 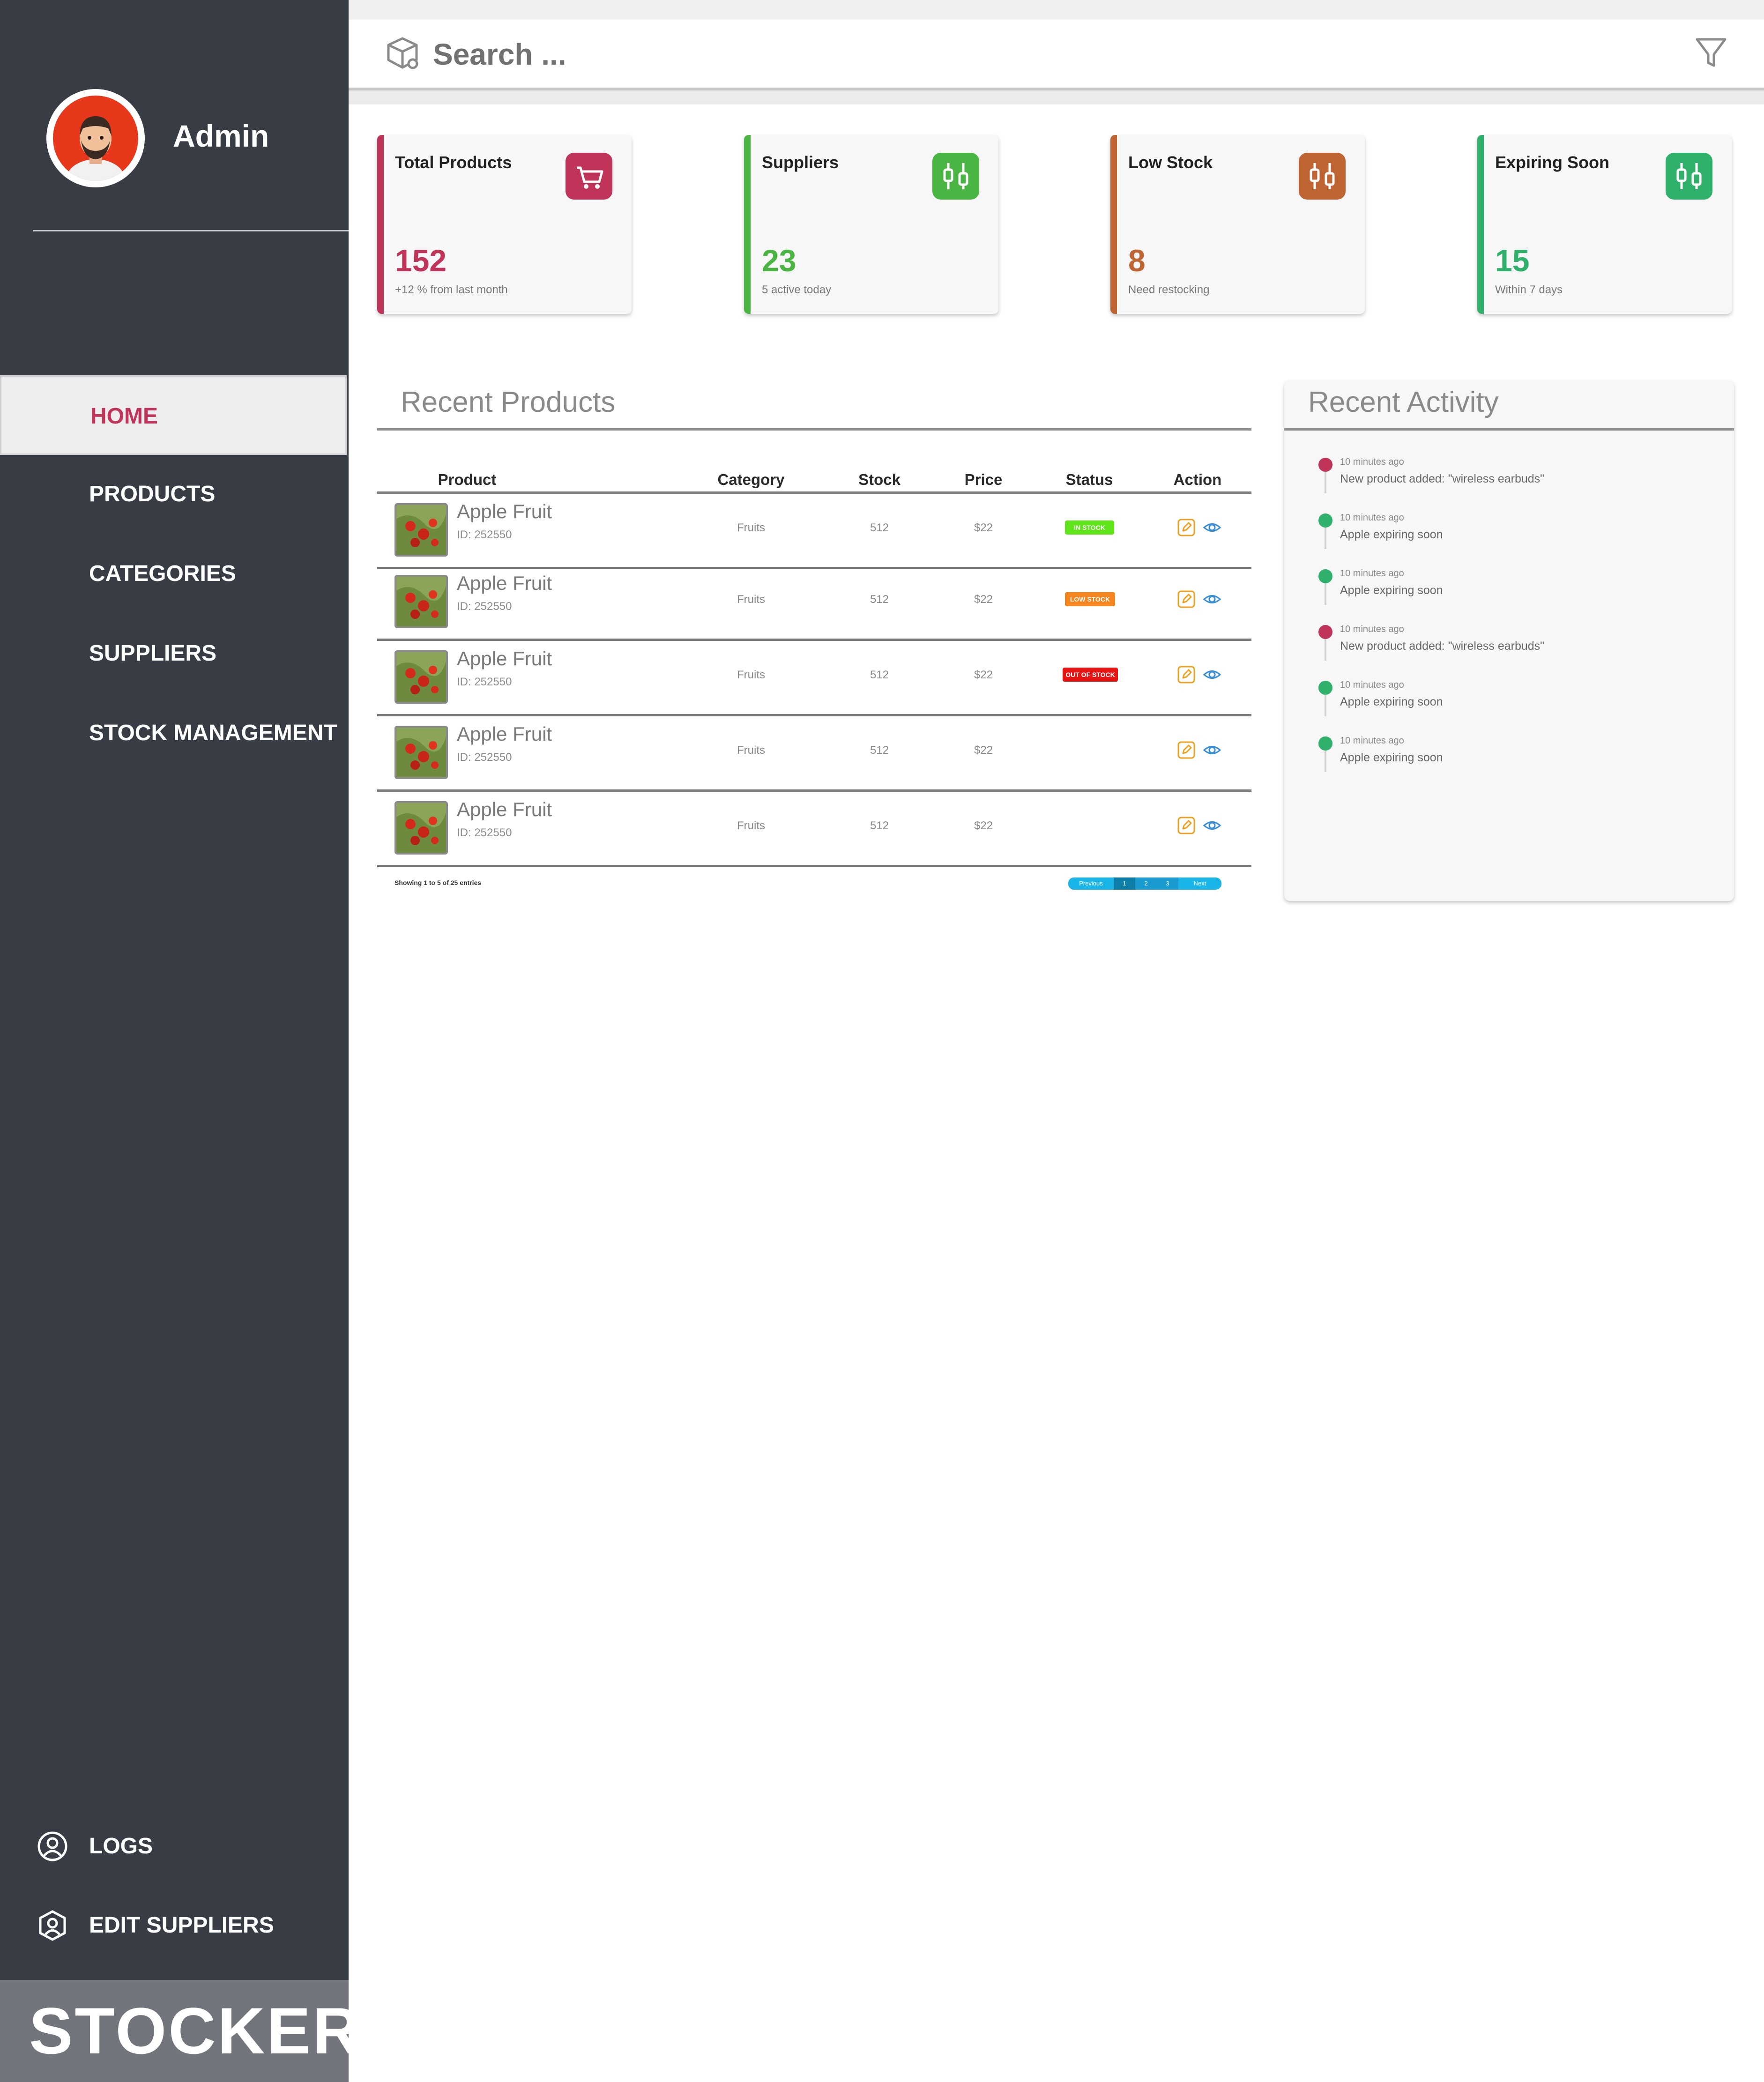 I want to click on pagination-page-1: 1, so click(x=1124, y=883).